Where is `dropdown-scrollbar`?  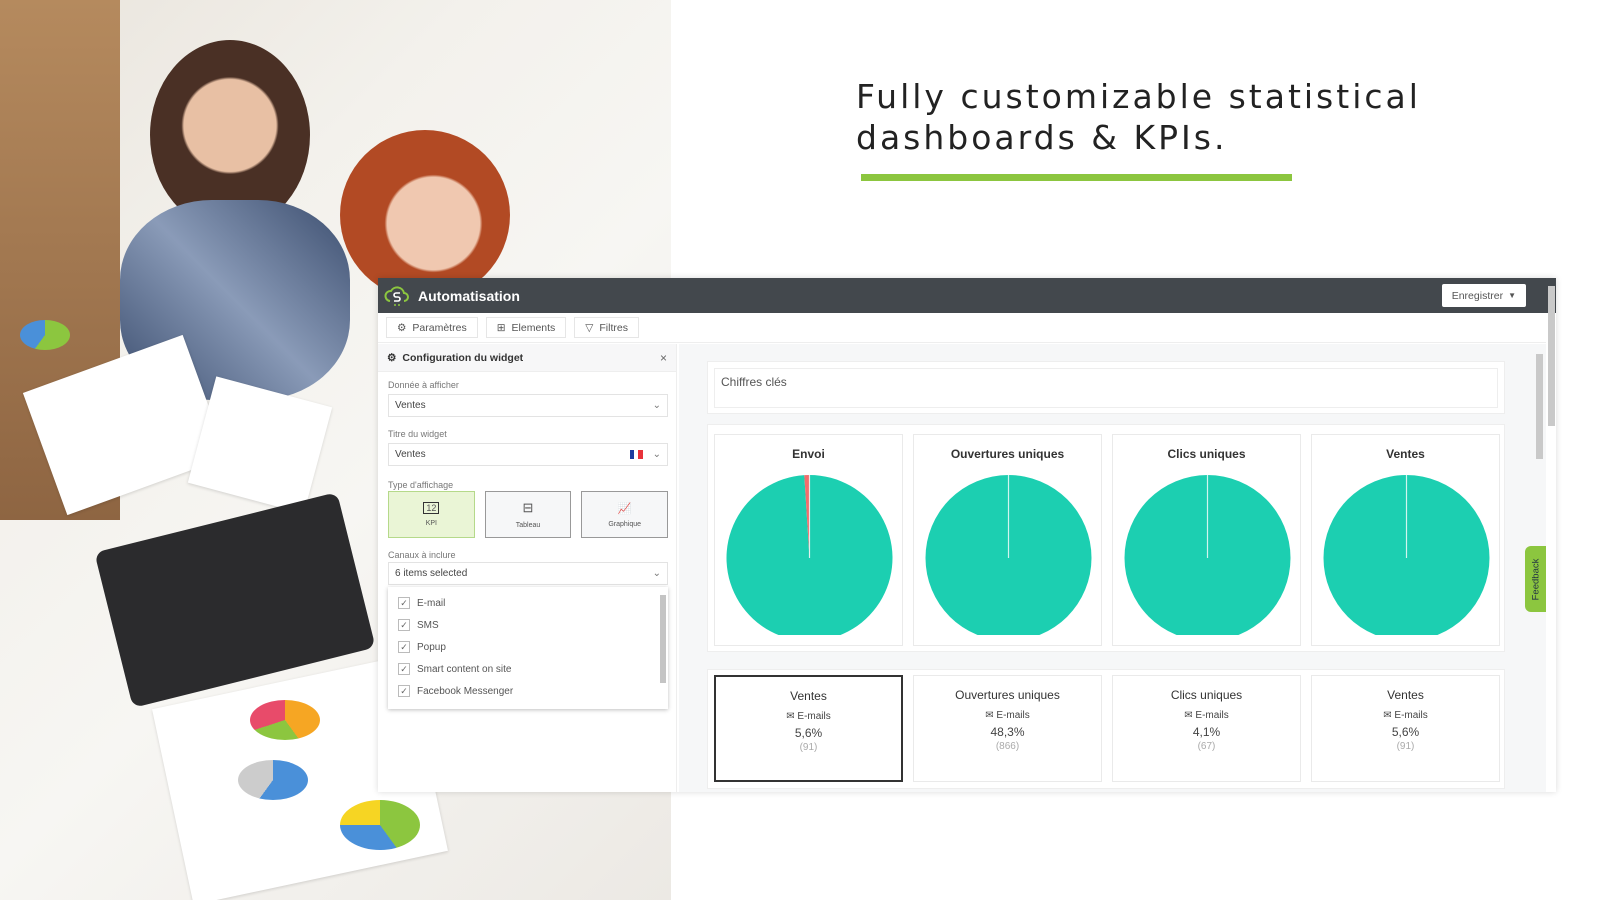
dropdown-scrollbar is located at coordinates (663, 639).